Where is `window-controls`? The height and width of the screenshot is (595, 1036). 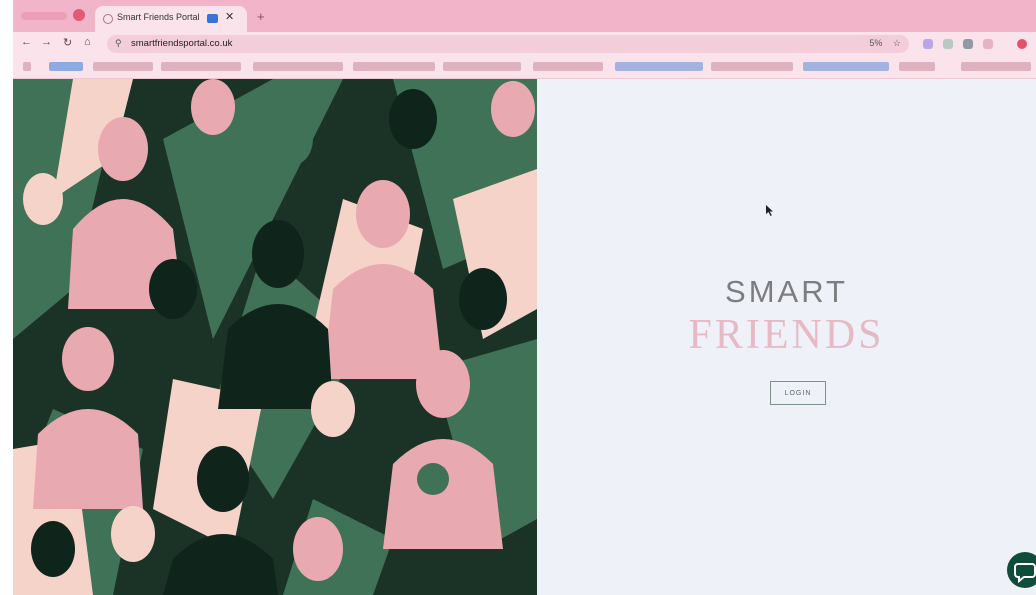 window-controls is located at coordinates (44, 16).